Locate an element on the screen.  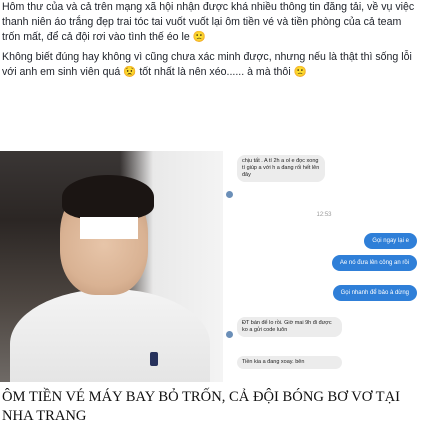
incoming-message-3: Tiền kia a đang xoay. bên is located at coordinates (289, 362).